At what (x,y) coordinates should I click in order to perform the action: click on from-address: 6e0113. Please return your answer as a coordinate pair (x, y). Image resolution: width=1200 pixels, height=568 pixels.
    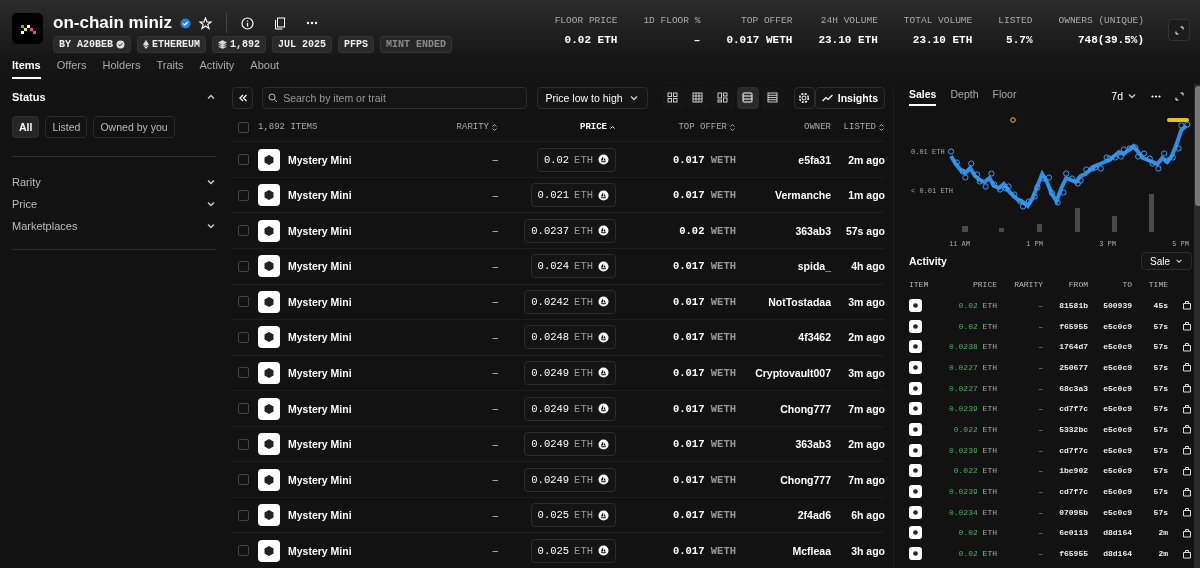
    Looking at the image, I should click on (1065, 533).